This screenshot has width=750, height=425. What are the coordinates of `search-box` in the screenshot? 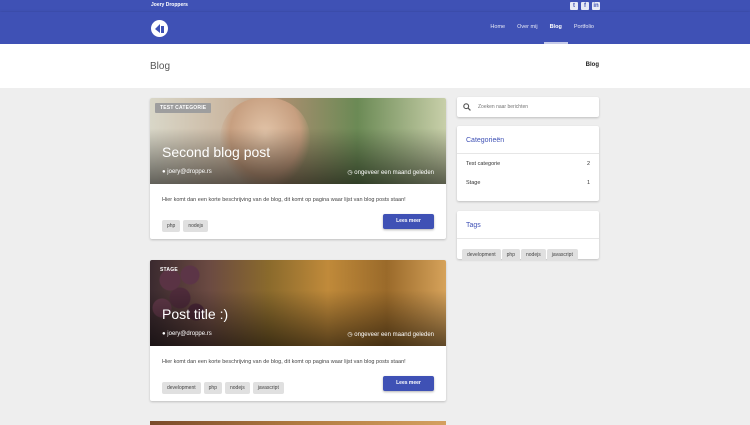 It's located at (528, 107).